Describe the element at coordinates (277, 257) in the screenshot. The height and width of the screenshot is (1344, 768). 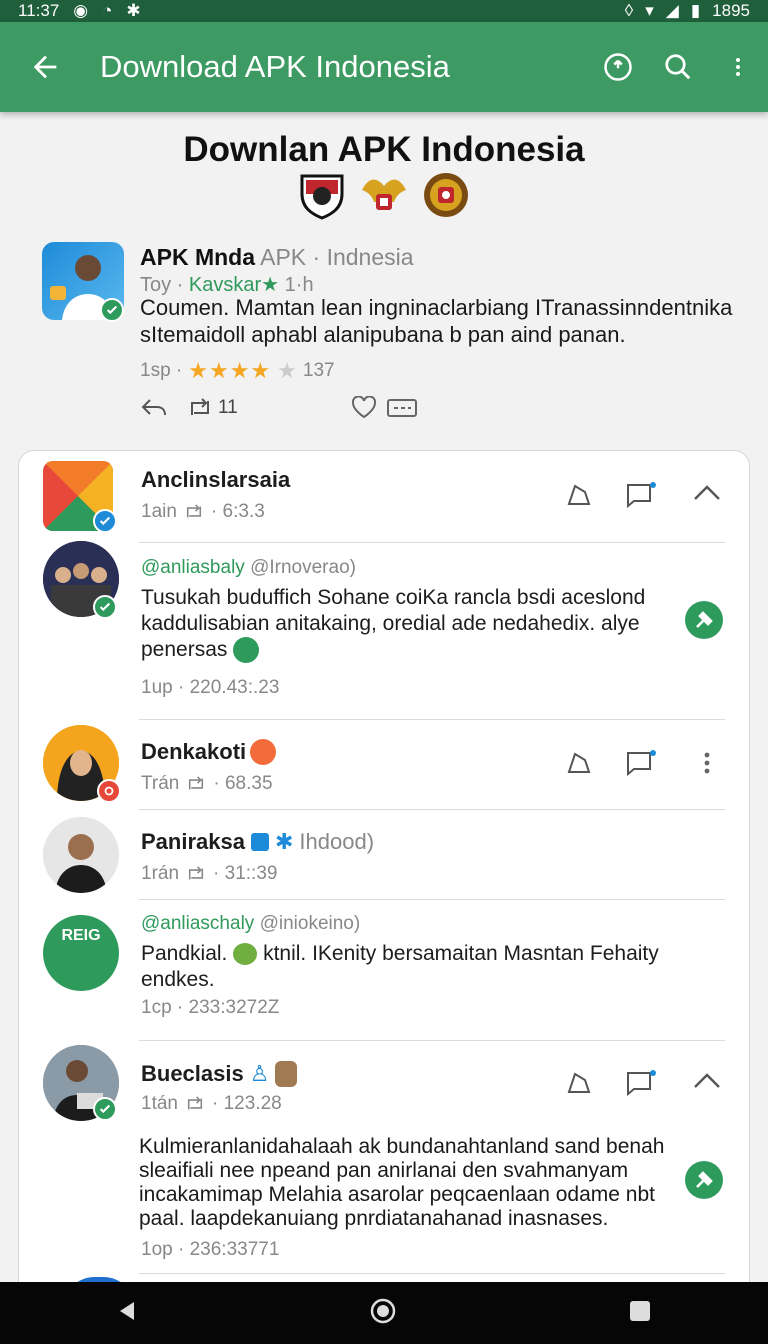
I see `post-author-line: APK Mnda APK · Indnesia` at that location.